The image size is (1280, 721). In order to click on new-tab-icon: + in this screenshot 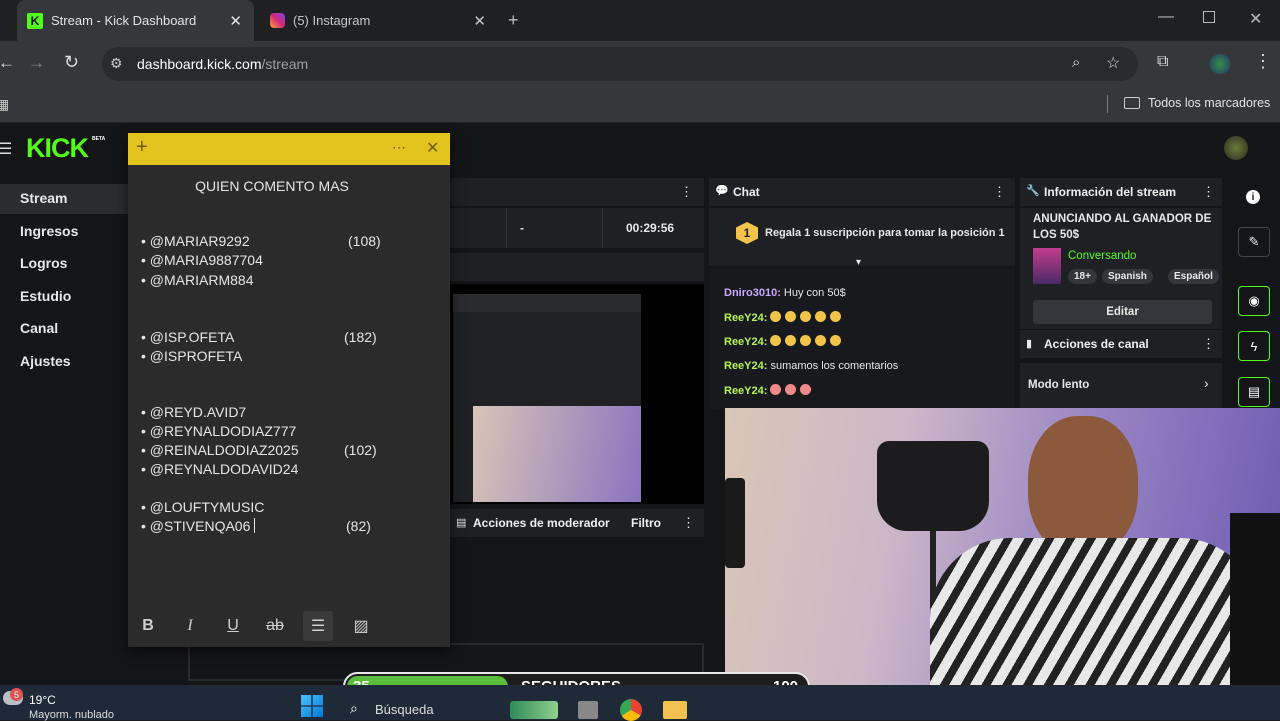, I will do `click(513, 20)`.